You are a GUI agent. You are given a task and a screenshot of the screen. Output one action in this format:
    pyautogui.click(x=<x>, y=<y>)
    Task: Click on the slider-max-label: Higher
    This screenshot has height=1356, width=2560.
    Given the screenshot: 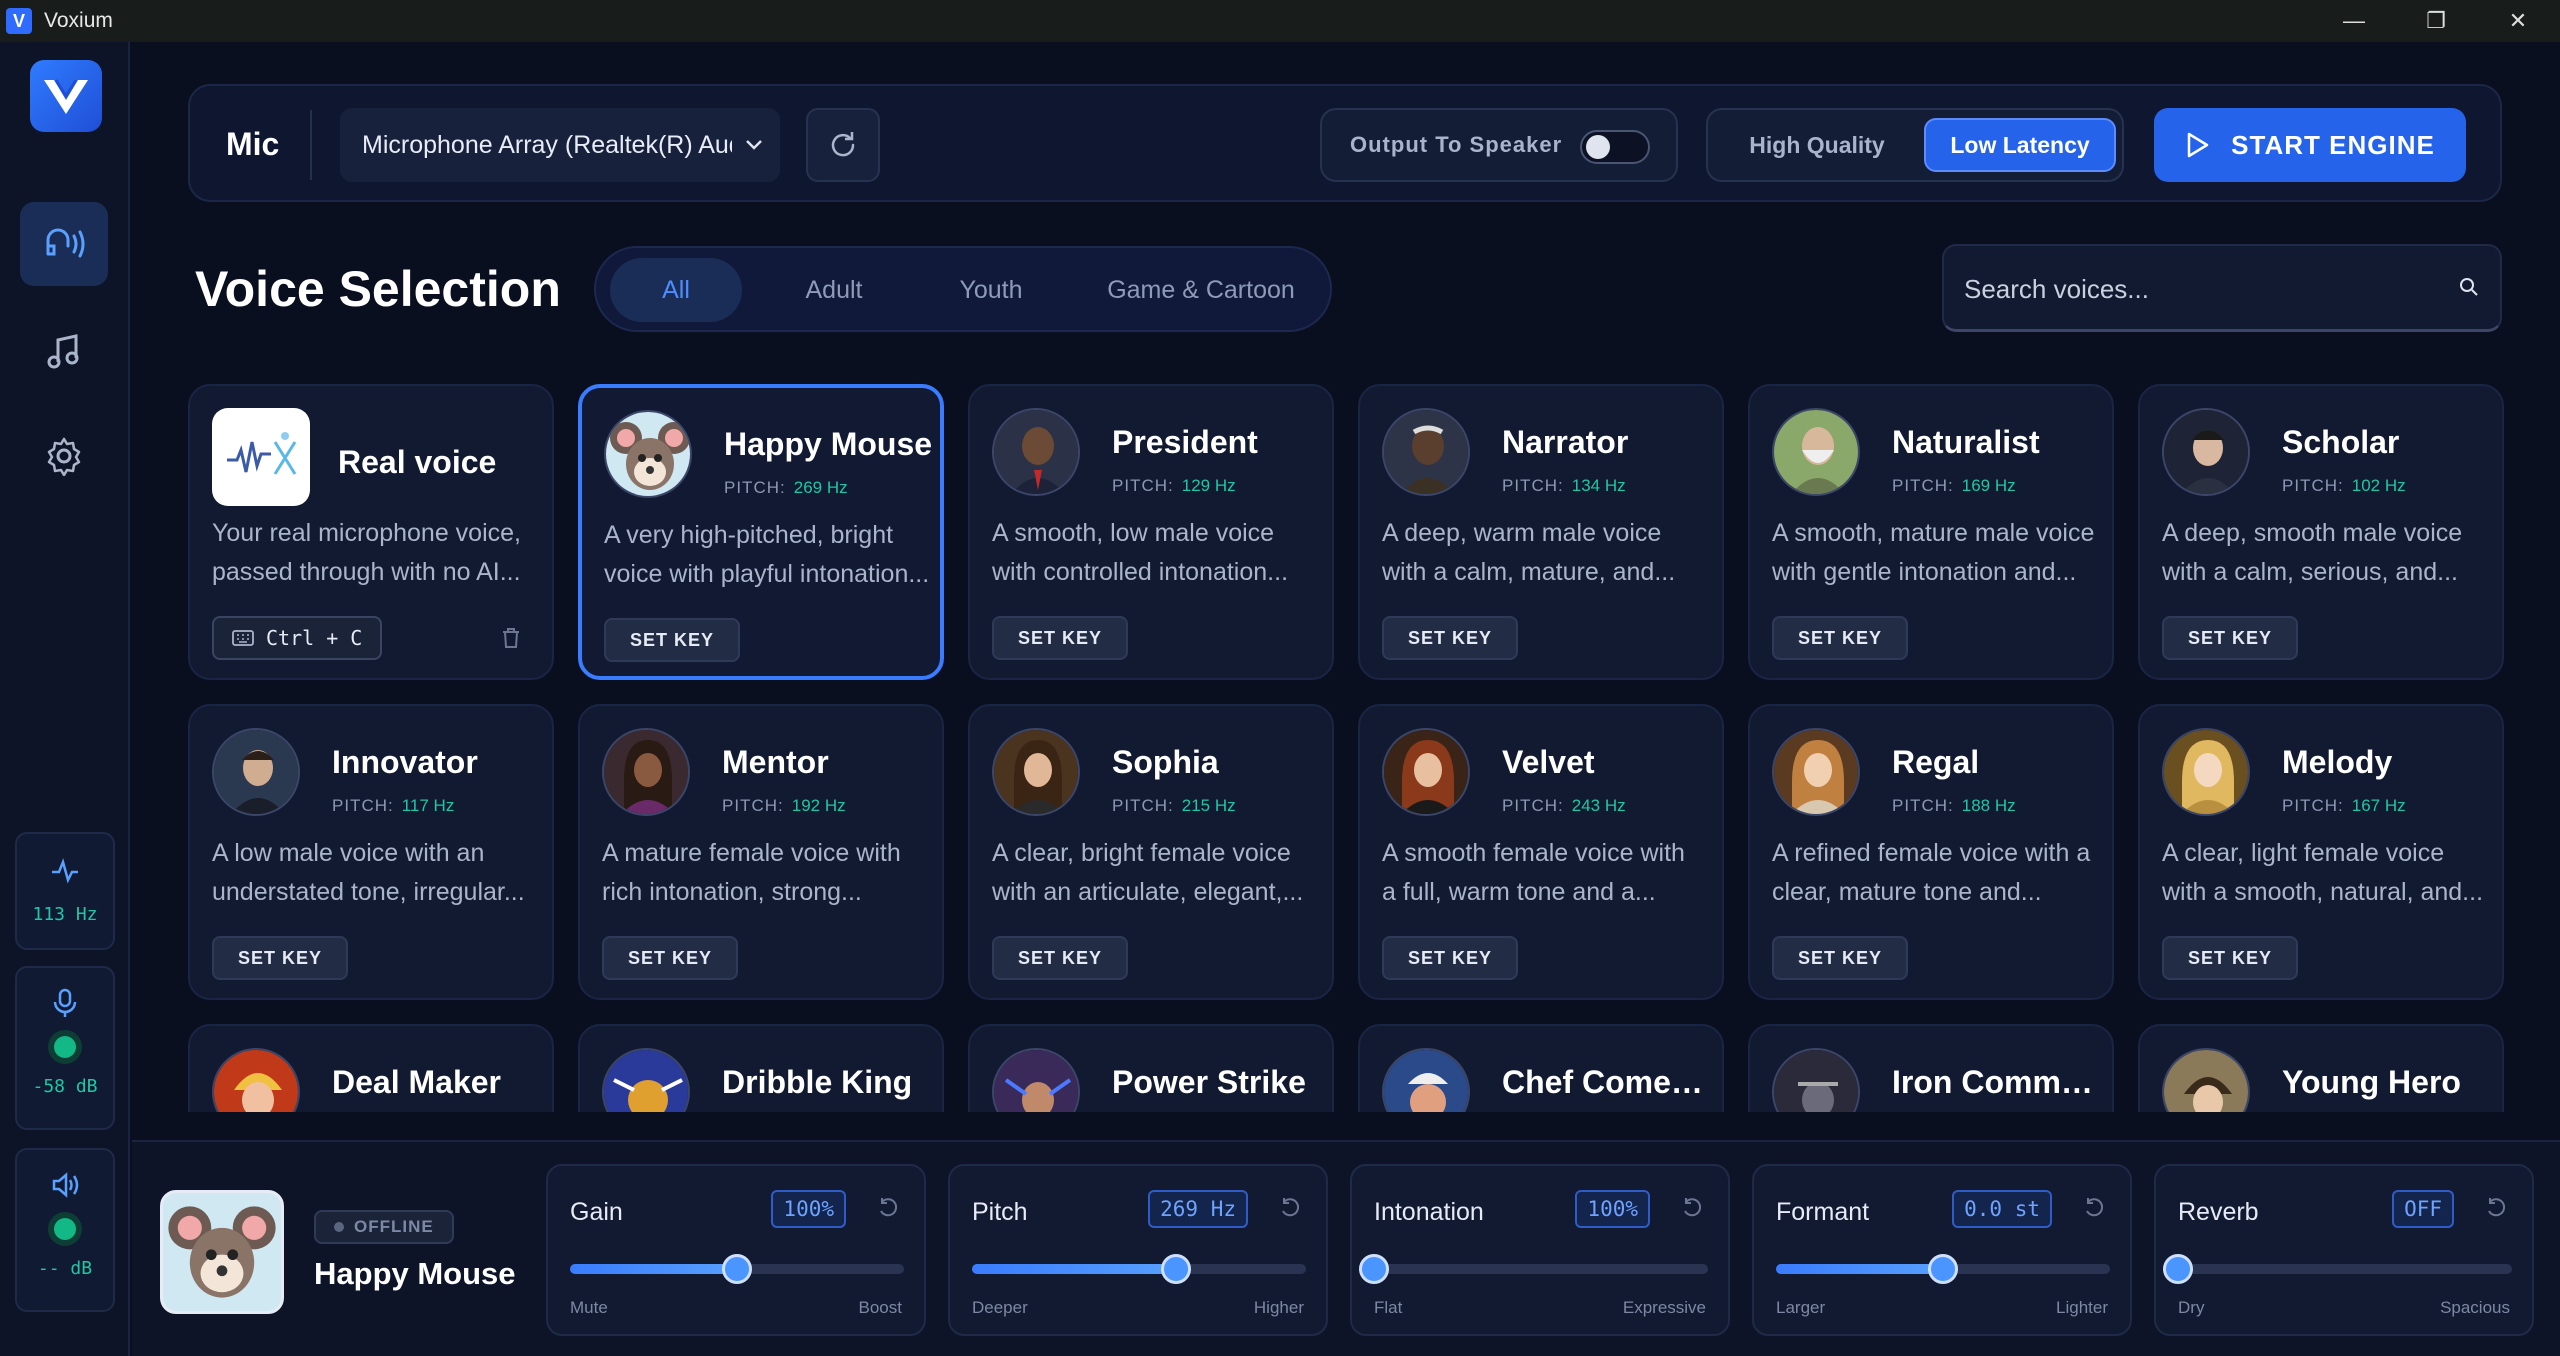 What is the action you would take?
    pyautogui.click(x=1278, y=1307)
    